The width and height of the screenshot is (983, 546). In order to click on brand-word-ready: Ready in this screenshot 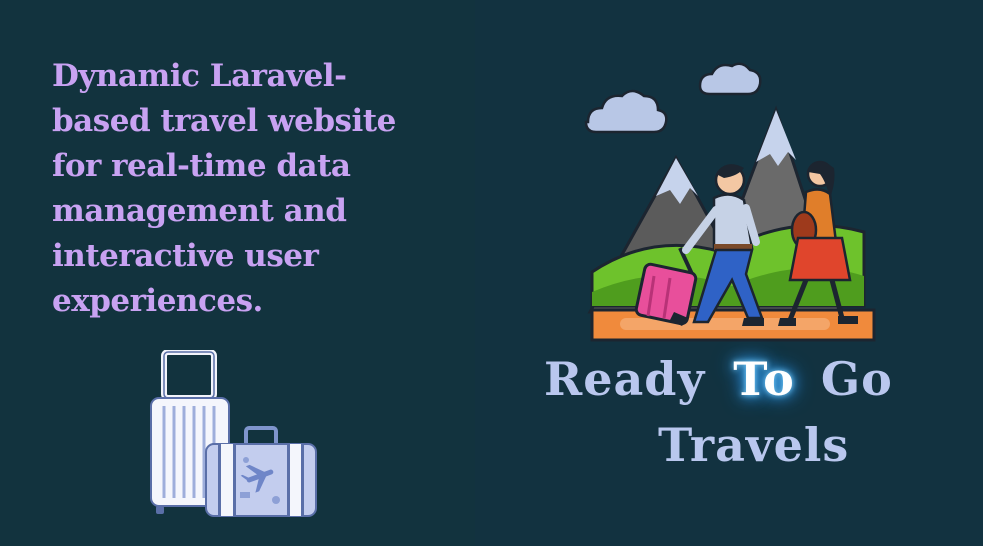, I will do `click(625, 379)`.